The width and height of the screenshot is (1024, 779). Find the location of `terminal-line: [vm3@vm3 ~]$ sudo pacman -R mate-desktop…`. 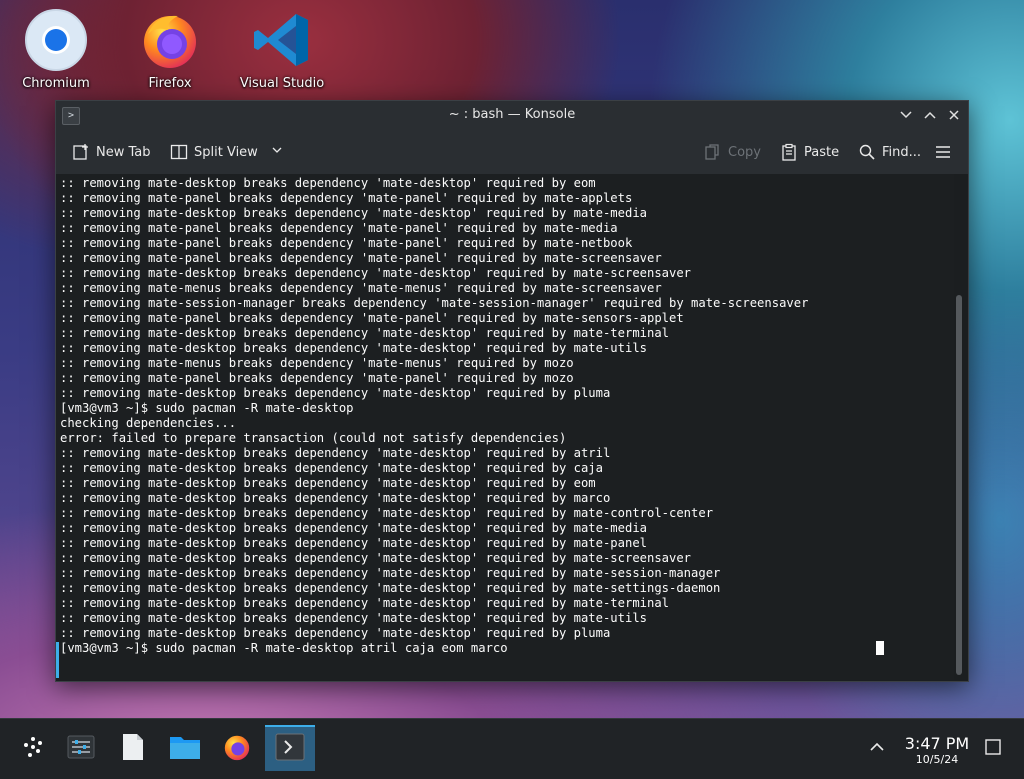

terminal-line: [vm3@vm3 ~]$ sudo pacman -R mate-desktop… is located at coordinates (284, 648).